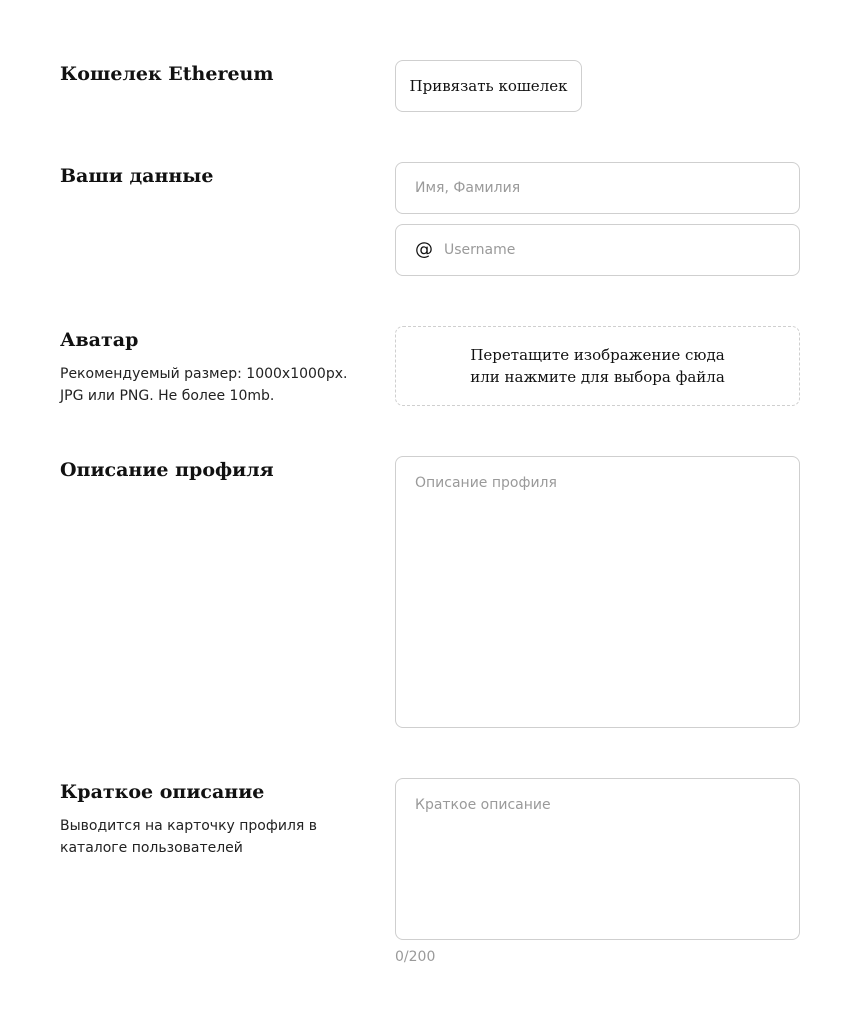  Describe the element at coordinates (424, 249) in the screenshot. I see `at-sign-icon: @` at that location.